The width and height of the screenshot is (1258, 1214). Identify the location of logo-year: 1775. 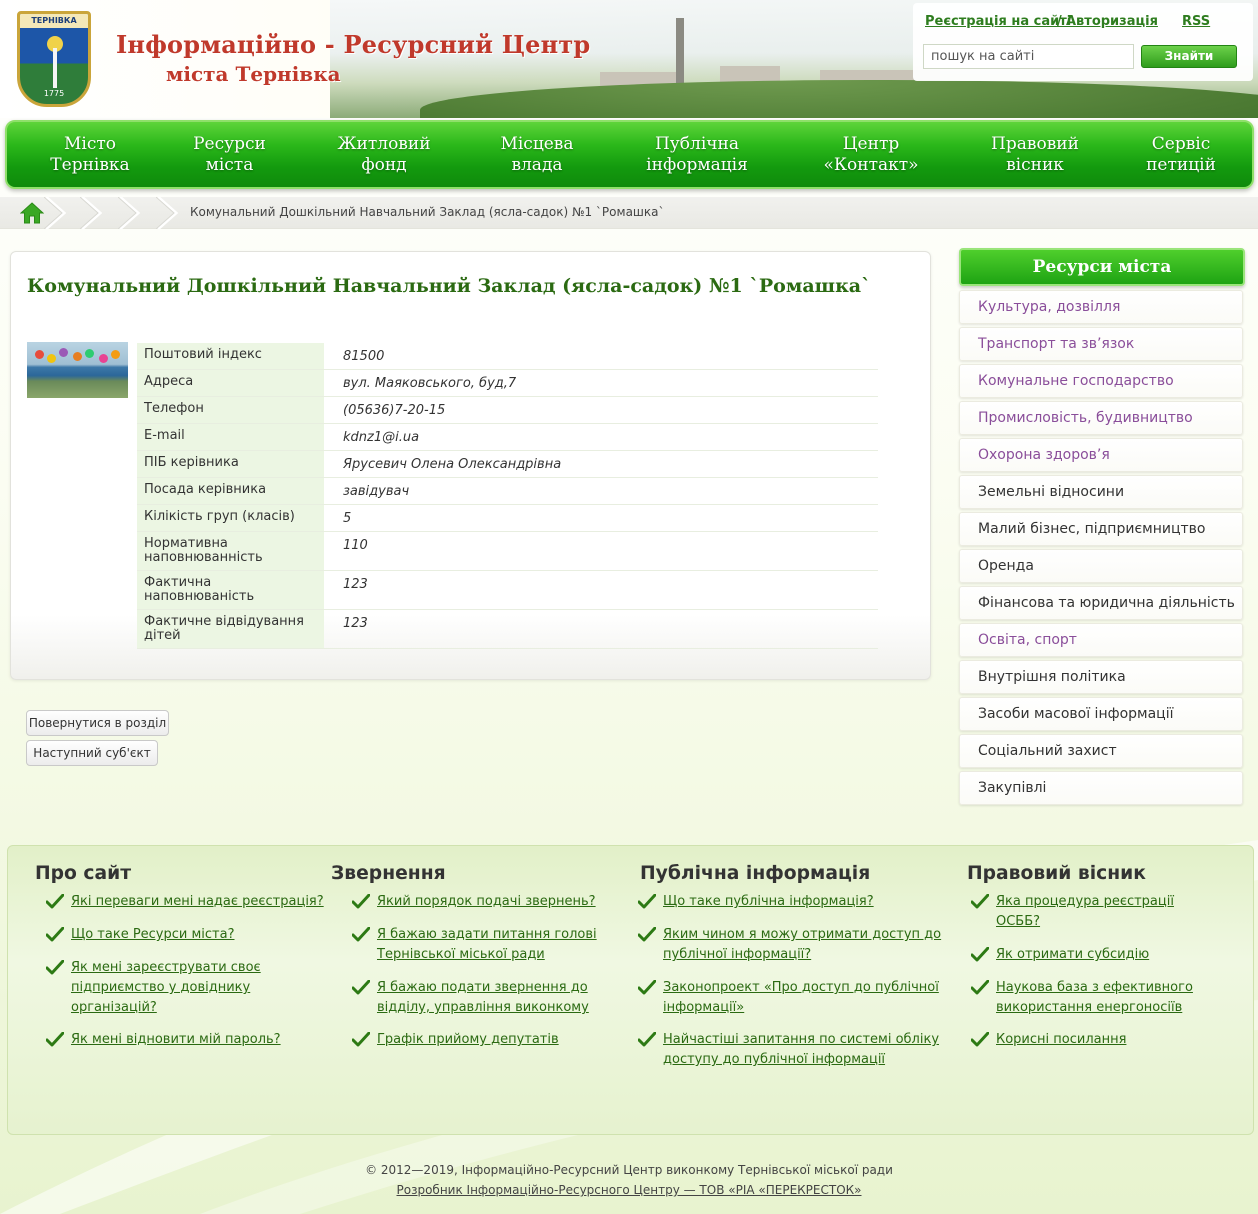
(54, 93).